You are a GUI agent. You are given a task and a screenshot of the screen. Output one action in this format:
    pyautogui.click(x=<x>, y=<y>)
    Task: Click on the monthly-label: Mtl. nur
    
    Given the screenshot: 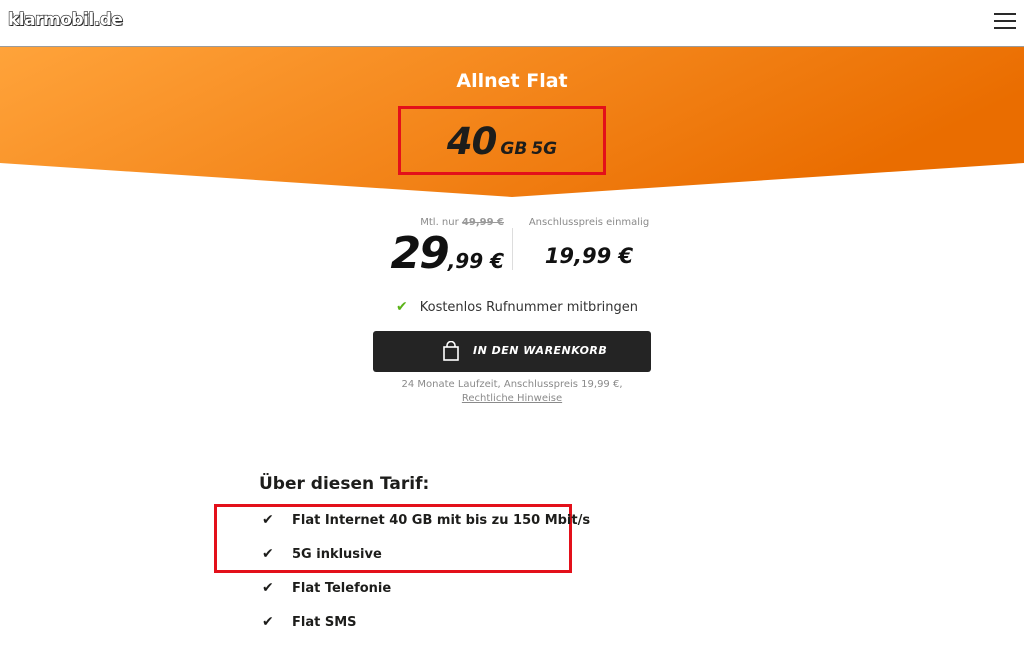 What is the action you would take?
    pyautogui.click(x=439, y=222)
    